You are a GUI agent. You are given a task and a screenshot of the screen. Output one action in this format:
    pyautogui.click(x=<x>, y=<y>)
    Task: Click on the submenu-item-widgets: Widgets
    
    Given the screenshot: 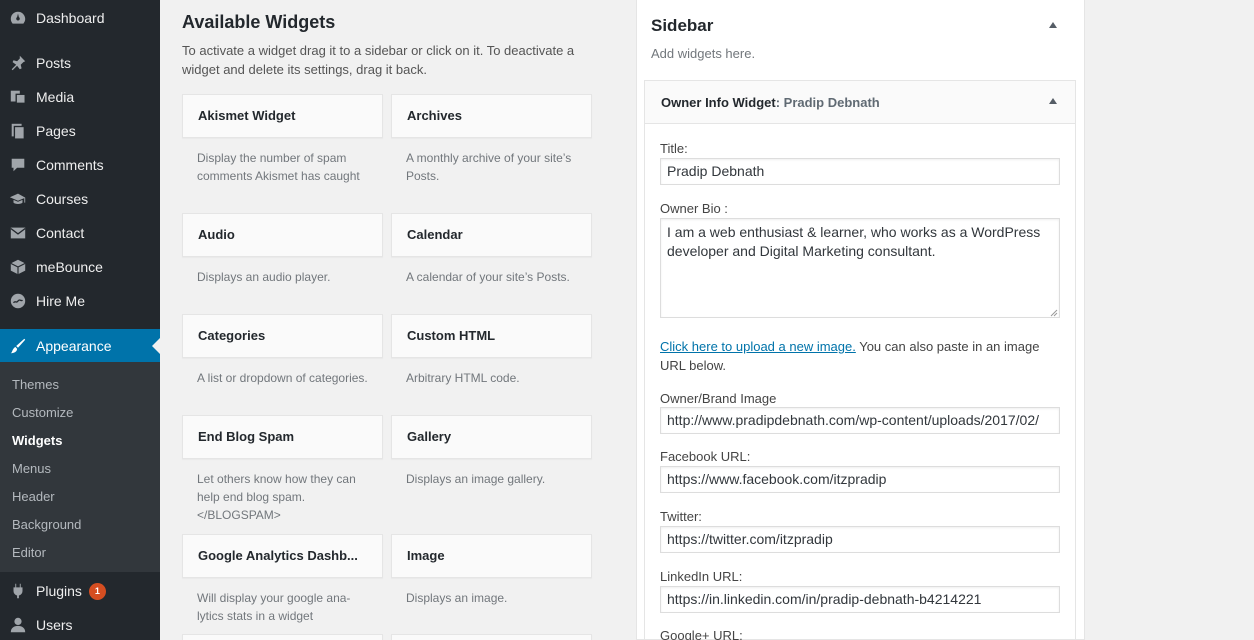 What is the action you would take?
    pyautogui.click(x=37, y=440)
    